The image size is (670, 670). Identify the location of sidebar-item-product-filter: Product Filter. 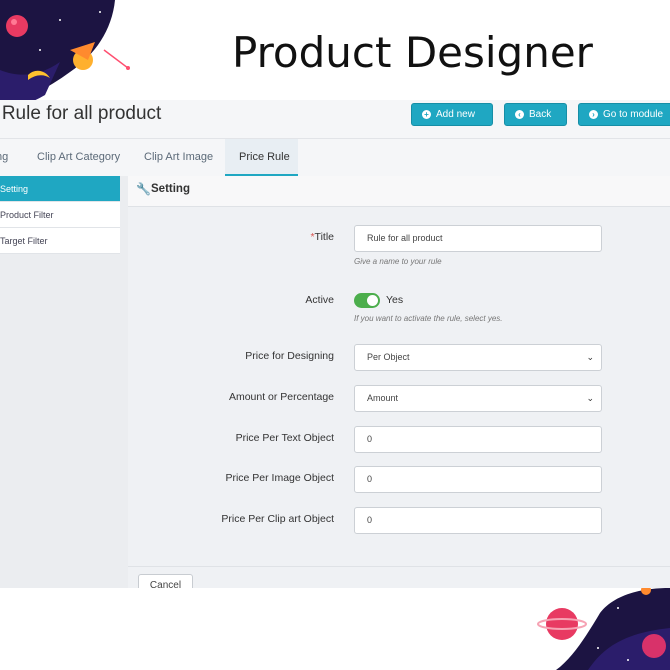
(60, 215).